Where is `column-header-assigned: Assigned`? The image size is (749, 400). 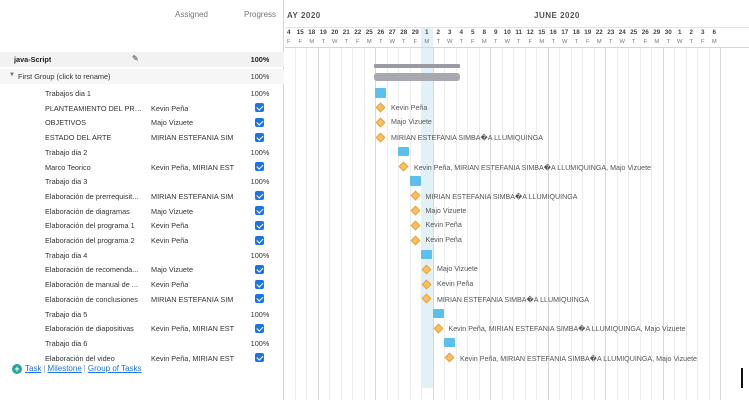 column-header-assigned: Assigned is located at coordinates (191, 14).